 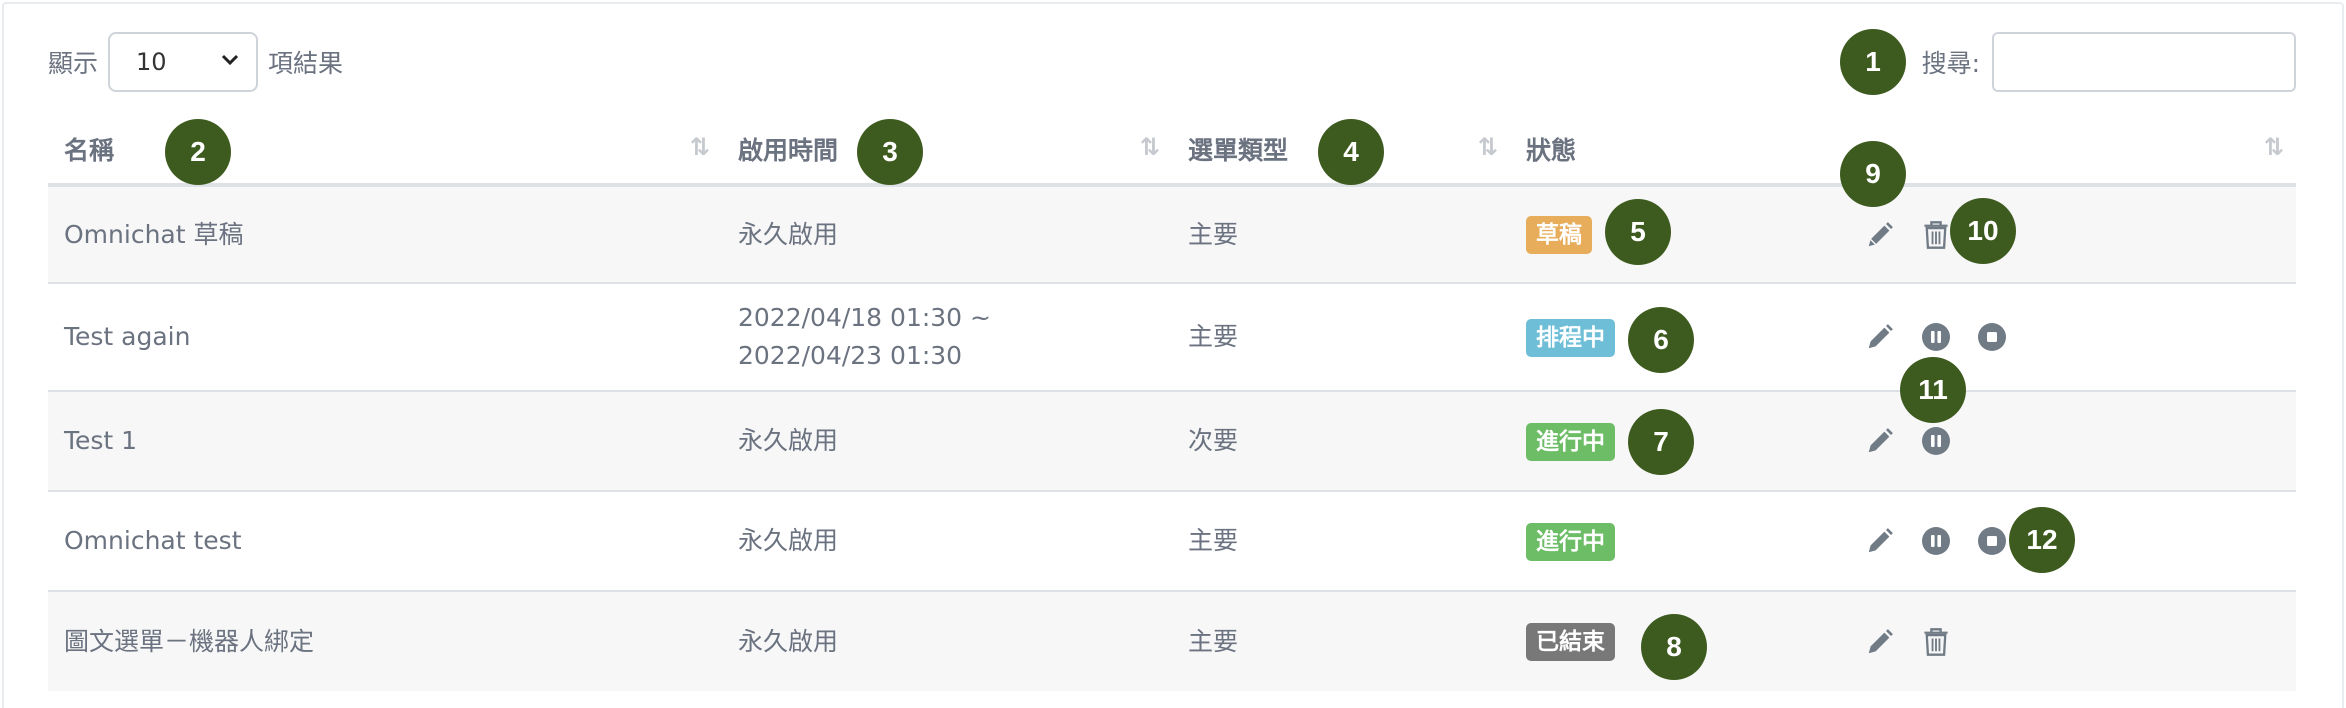 I want to click on column-header-actions: ⇅, so click(x=2070, y=151).